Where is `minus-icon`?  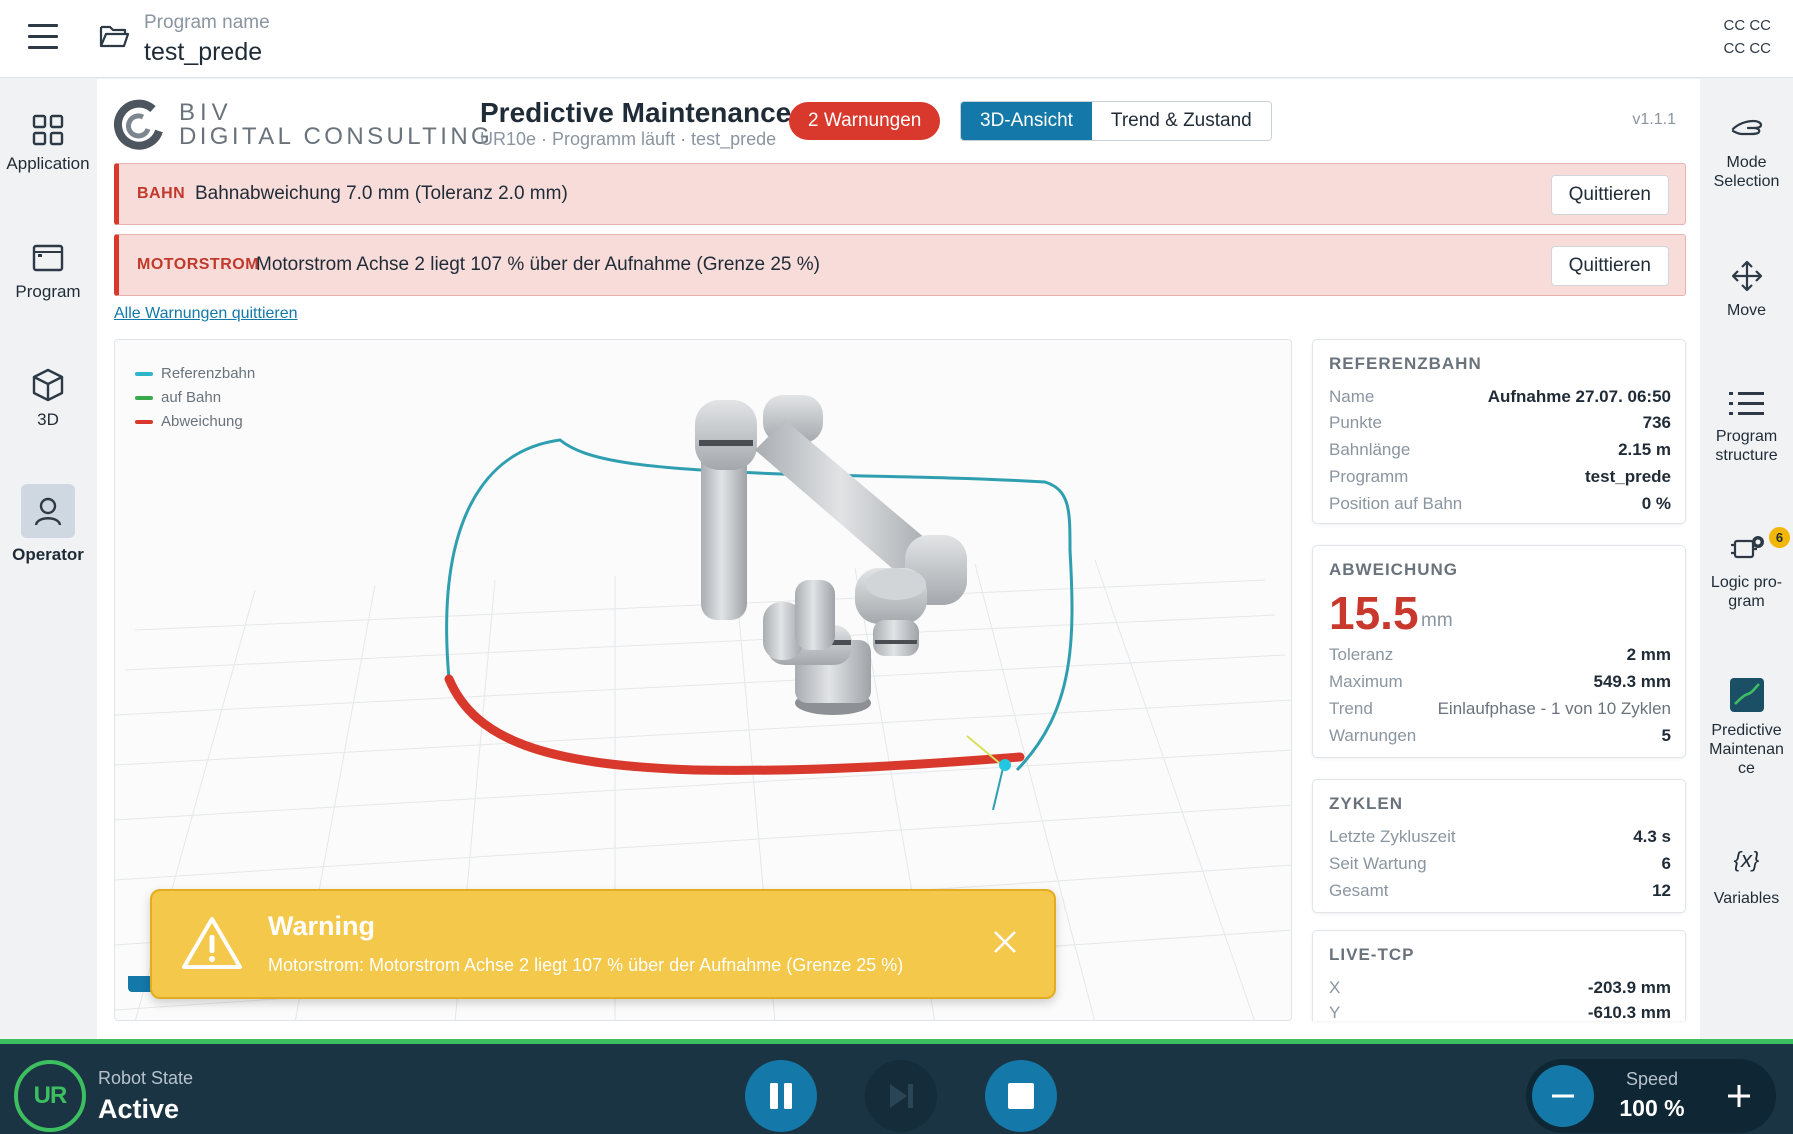 minus-icon is located at coordinates (1563, 1096).